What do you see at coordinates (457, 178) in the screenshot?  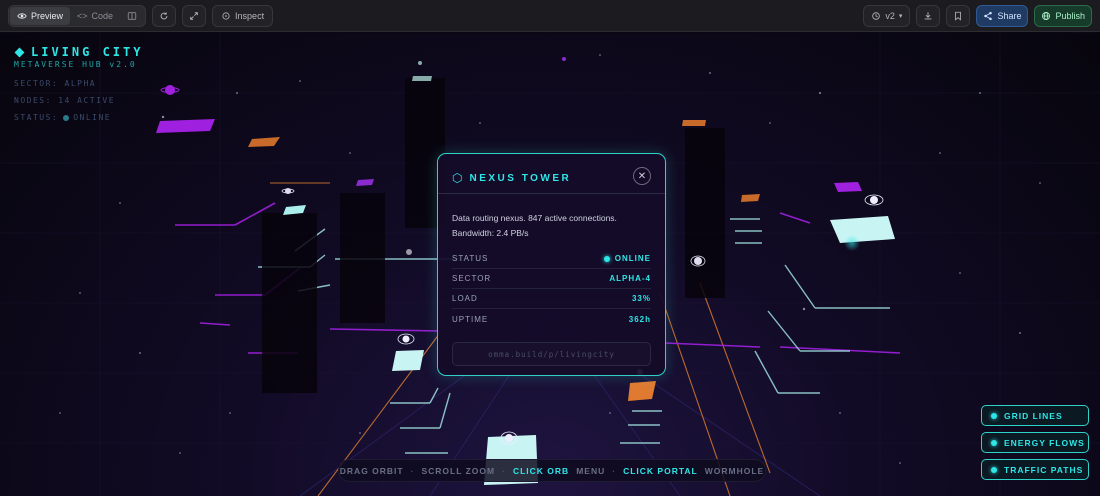 I see `hexagon-icon: ⬡` at bounding box center [457, 178].